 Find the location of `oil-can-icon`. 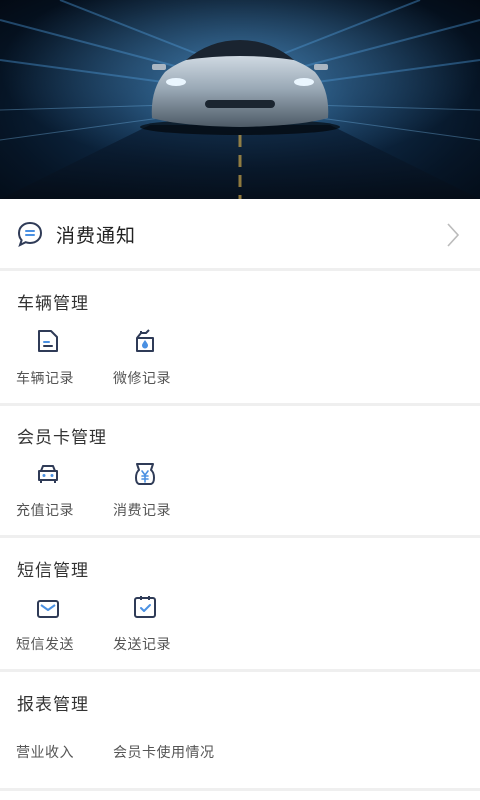

oil-can-icon is located at coordinates (145, 340).